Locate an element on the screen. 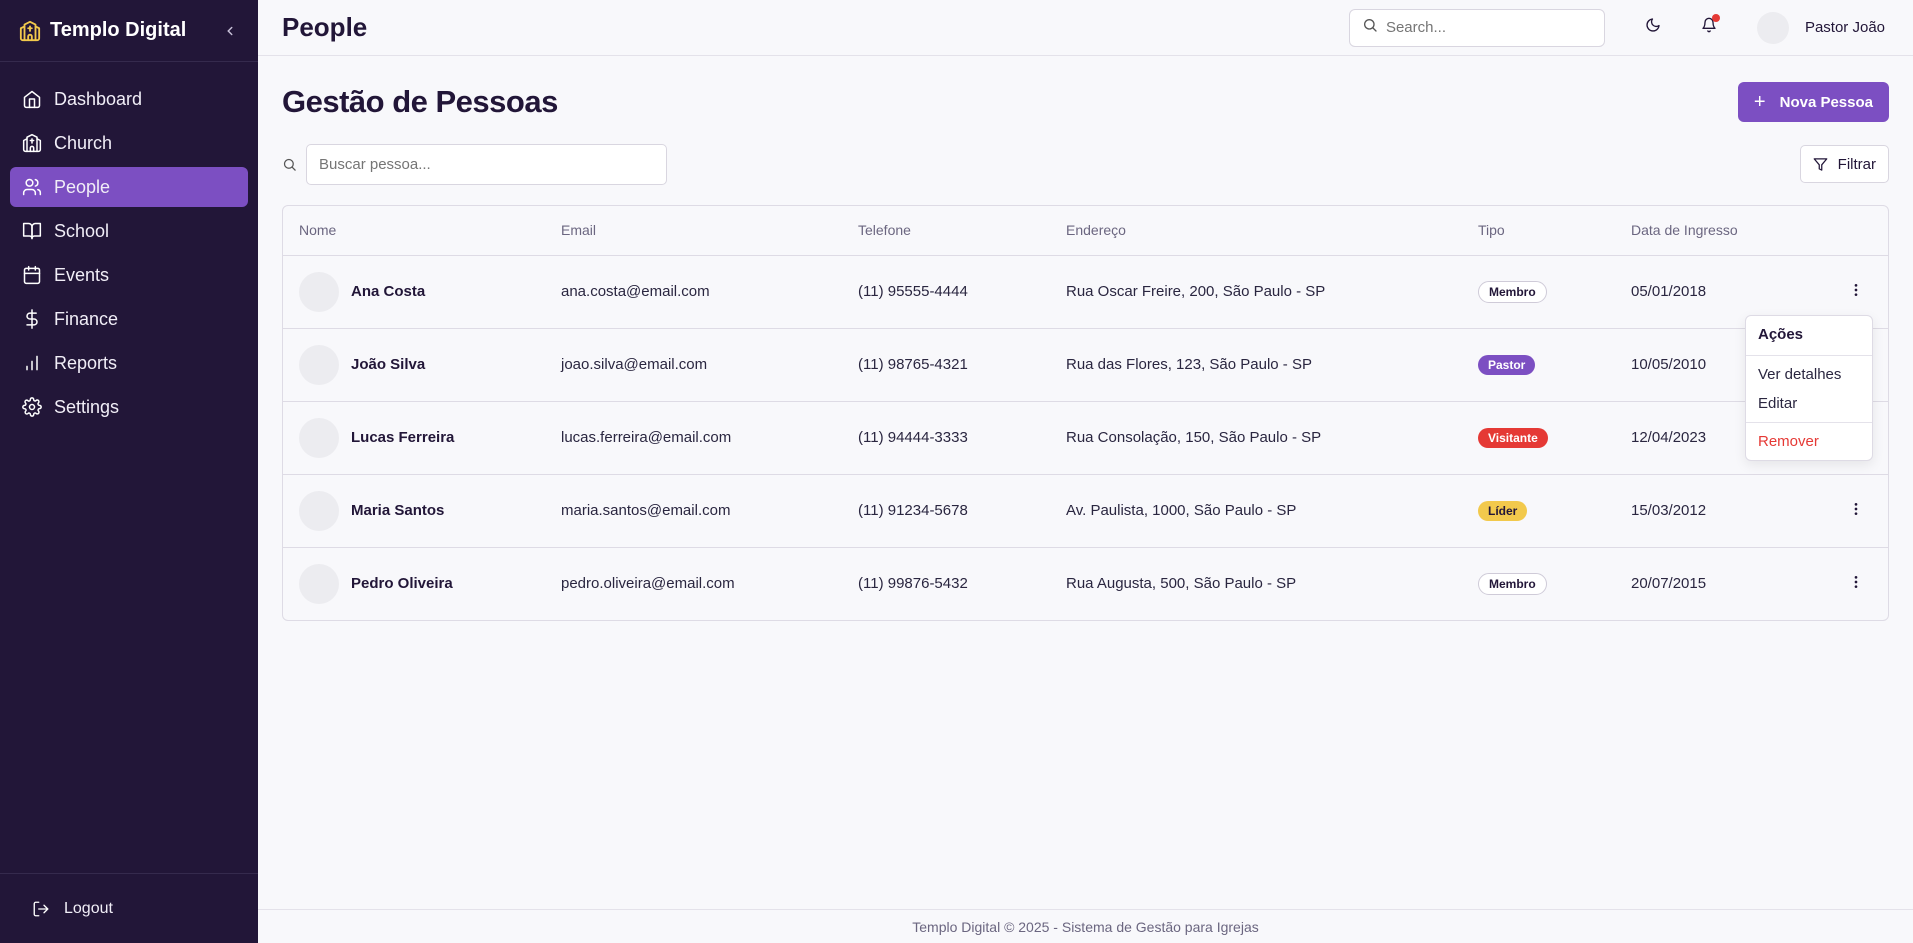 This screenshot has width=1913, height=943. sidebar-footer: Logout is located at coordinates (129, 908).